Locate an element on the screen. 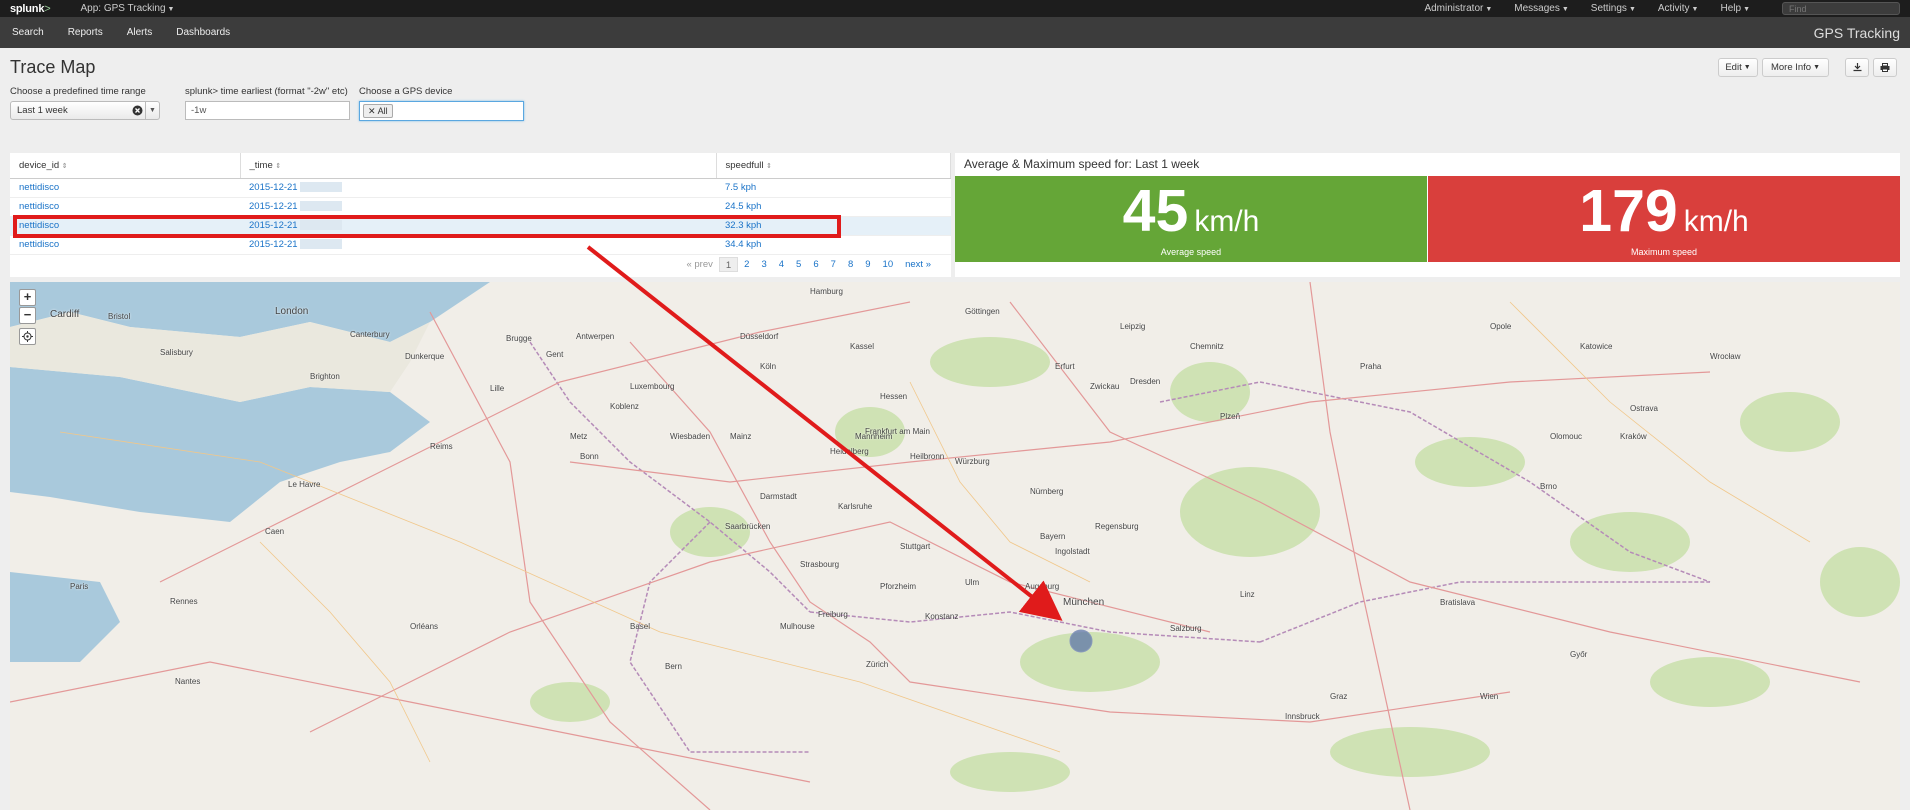 Image resolution: width=1910 pixels, height=810 pixels. city-label: Brugge is located at coordinates (519, 338).